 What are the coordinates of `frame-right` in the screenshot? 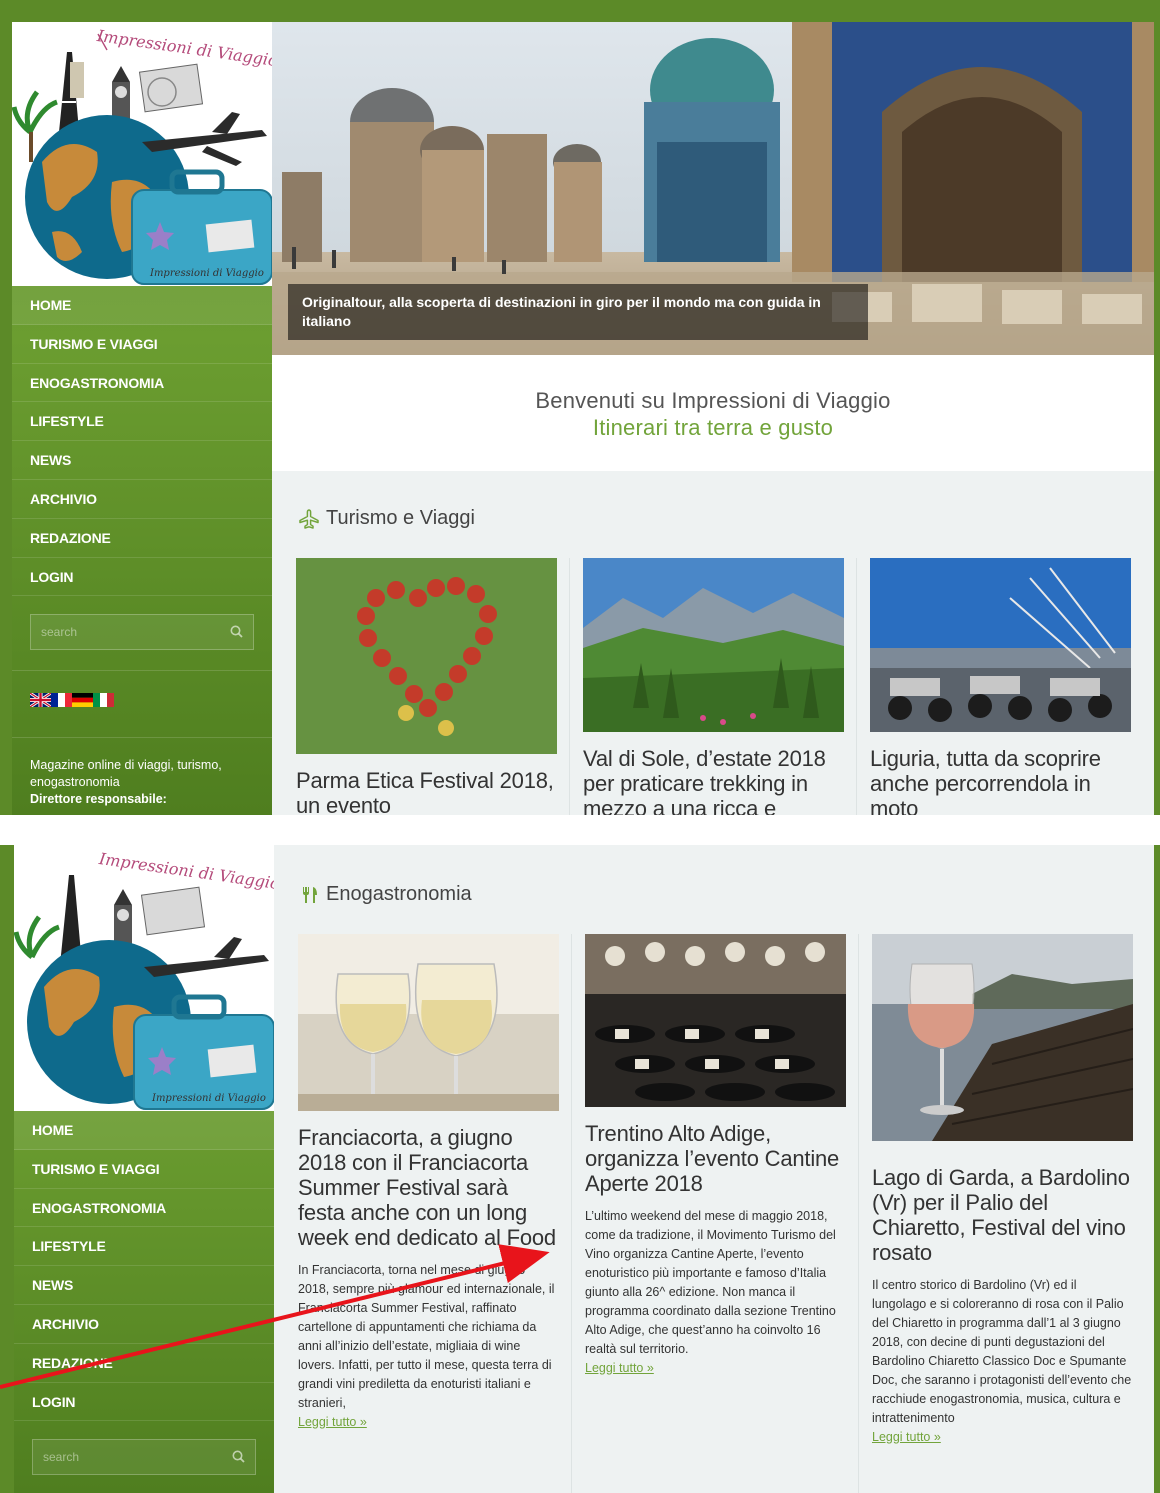 It's located at (1157, 407).